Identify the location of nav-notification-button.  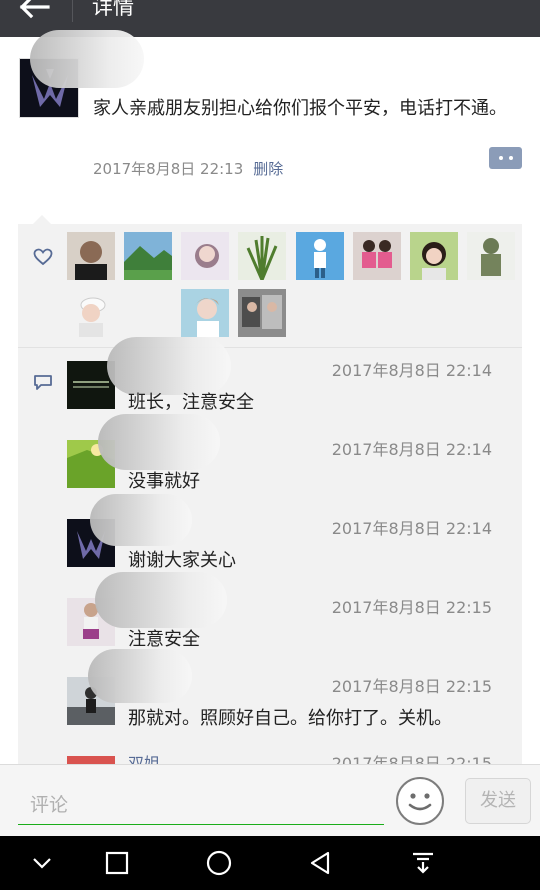
(423, 863).